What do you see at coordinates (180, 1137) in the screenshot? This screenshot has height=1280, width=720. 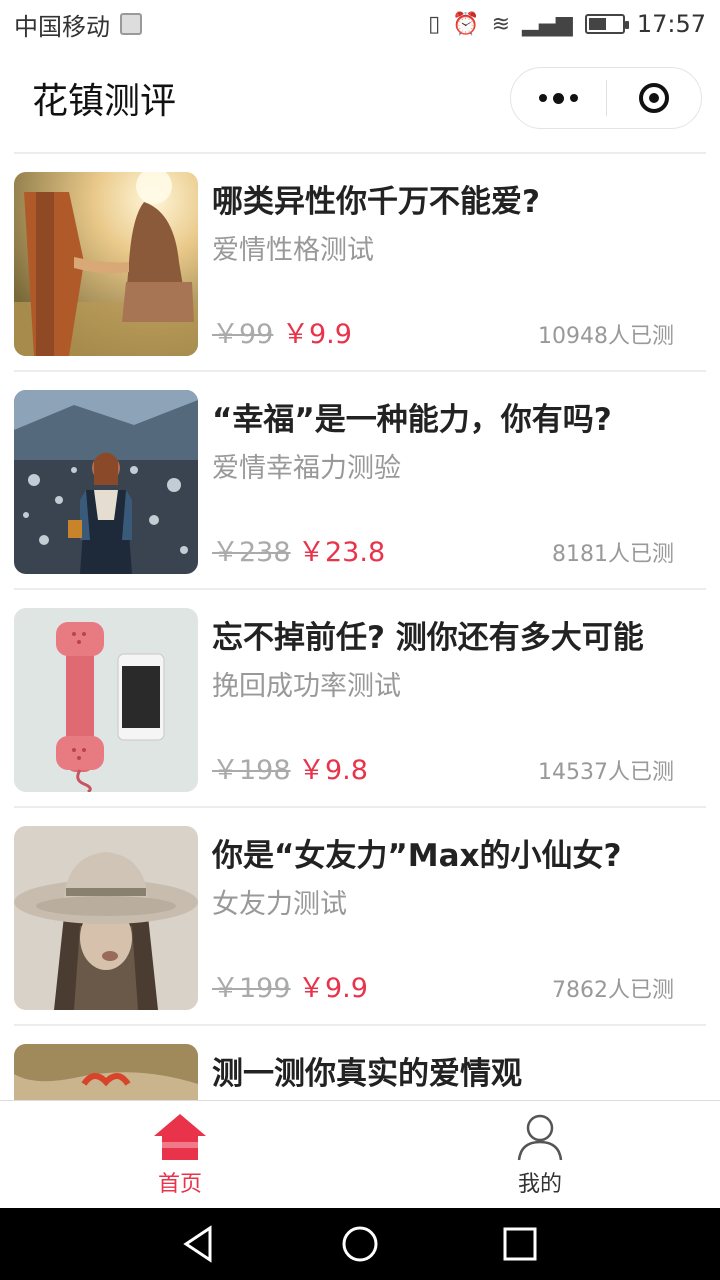 I see `home-icon` at bounding box center [180, 1137].